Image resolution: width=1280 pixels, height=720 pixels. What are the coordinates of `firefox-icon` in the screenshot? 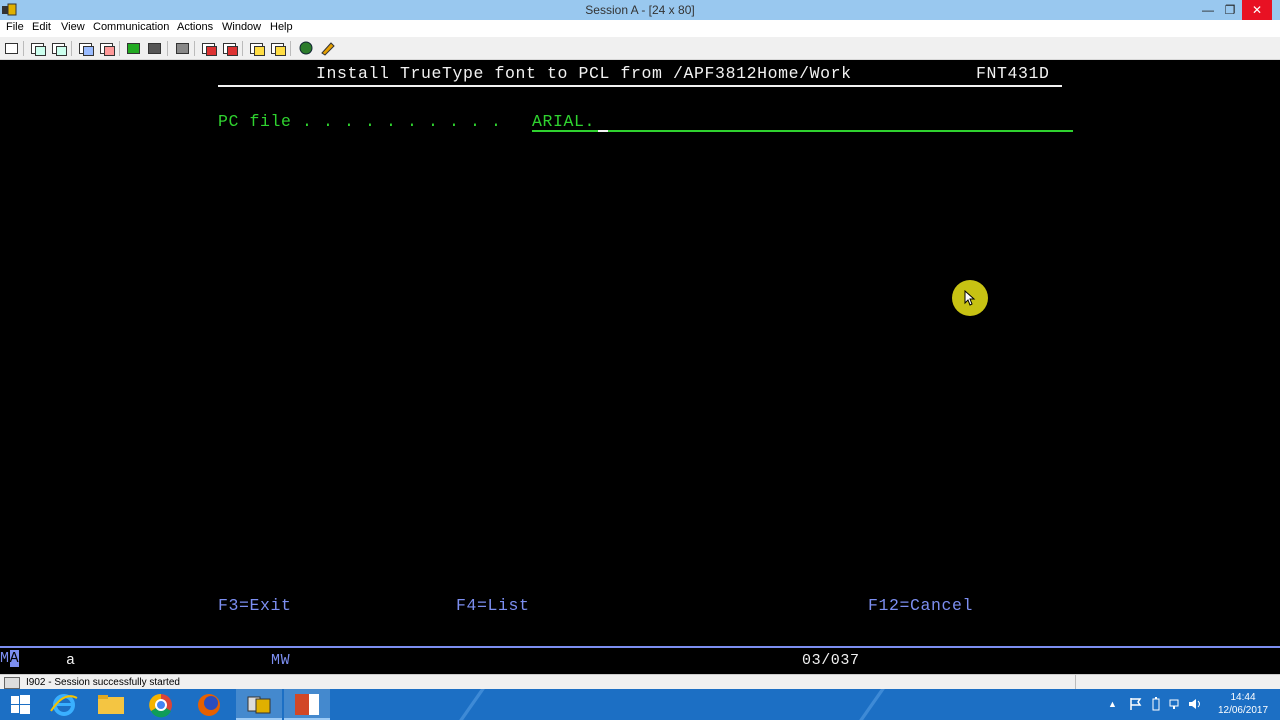 It's located at (209, 705).